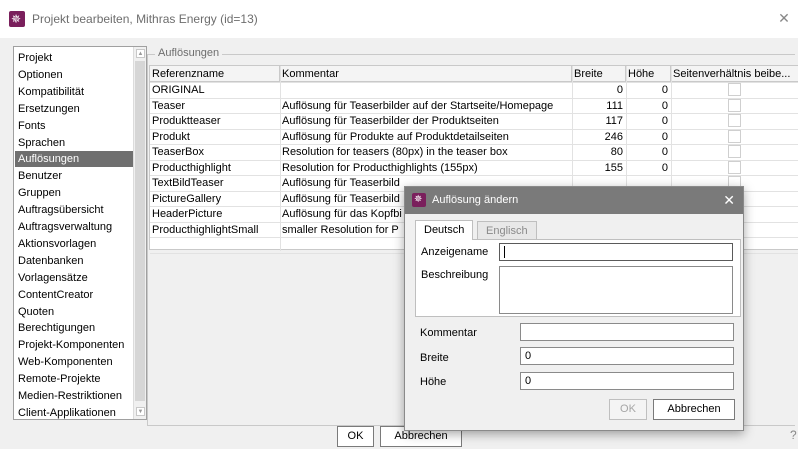 This screenshot has width=798, height=449. Describe the element at coordinates (74, 328) in the screenshot. I see `sidebar-item: Berechtigungen` at that location.